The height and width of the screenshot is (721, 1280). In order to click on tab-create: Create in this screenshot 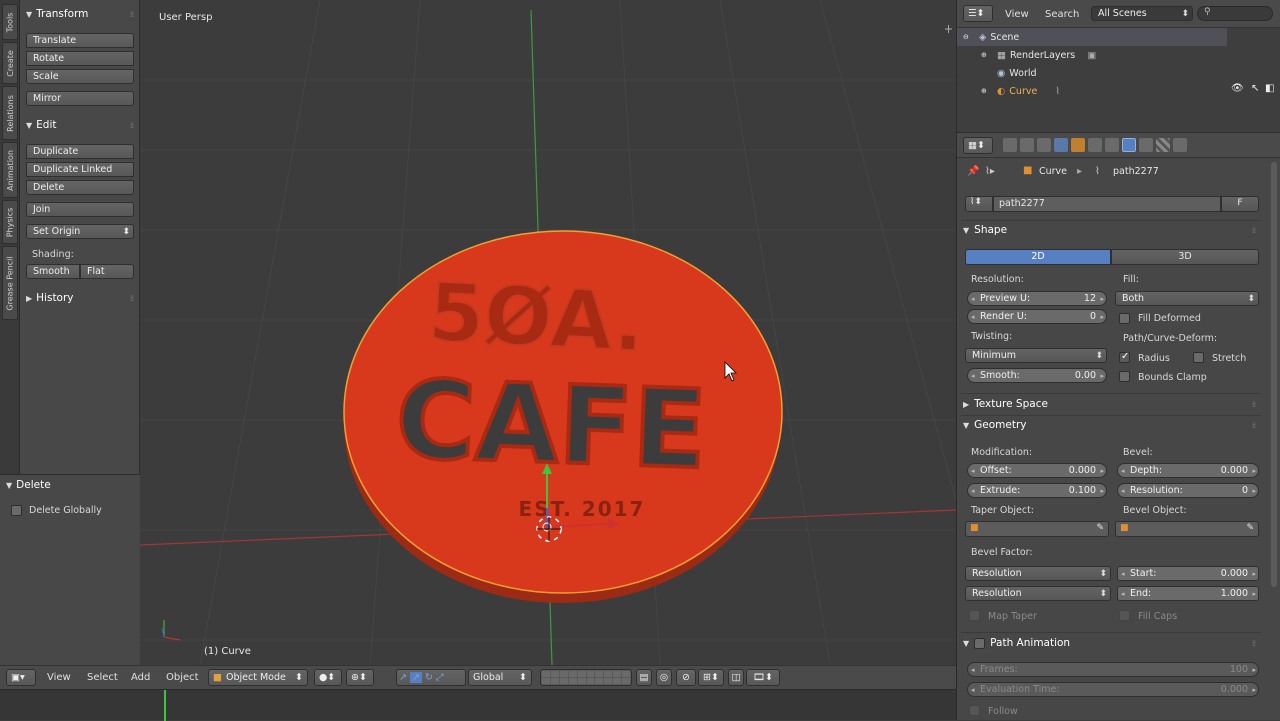, I will do `click(10, 63)`.